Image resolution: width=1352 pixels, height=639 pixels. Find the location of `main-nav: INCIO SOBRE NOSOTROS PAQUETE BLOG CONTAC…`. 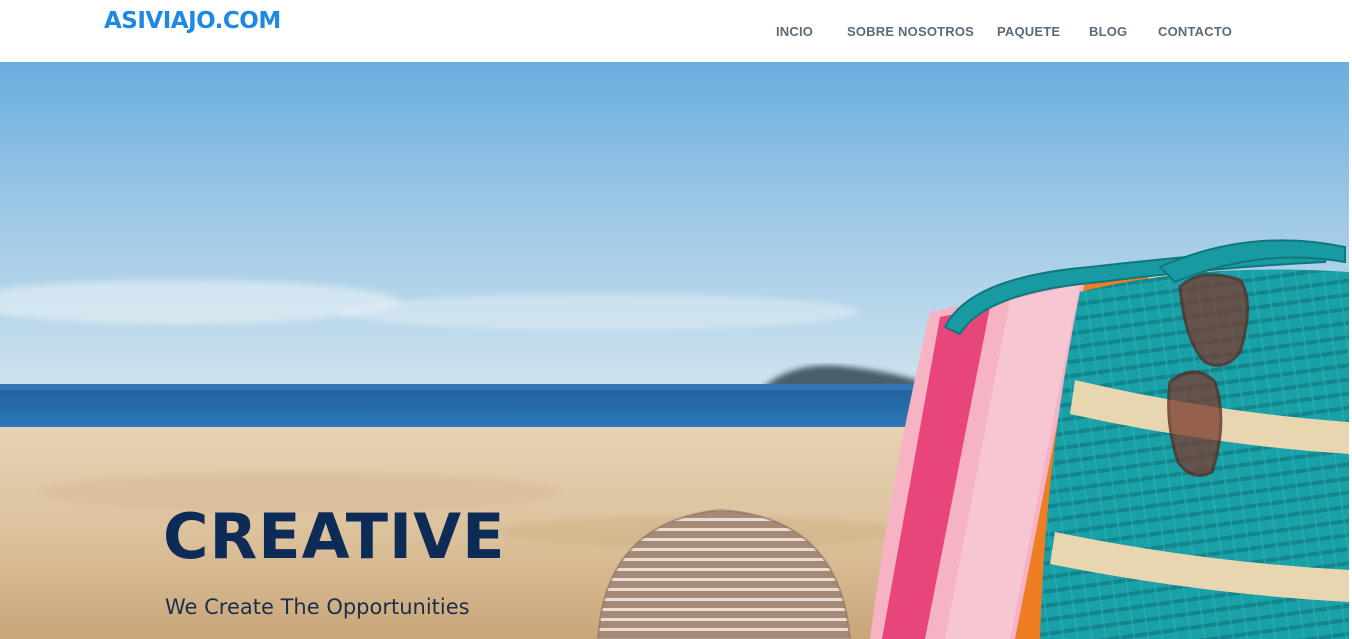

main-nav: INCIO SOBRE NOSOTROS PAQUETE BLOG CONTAC… is located at coordinates (676, 32).